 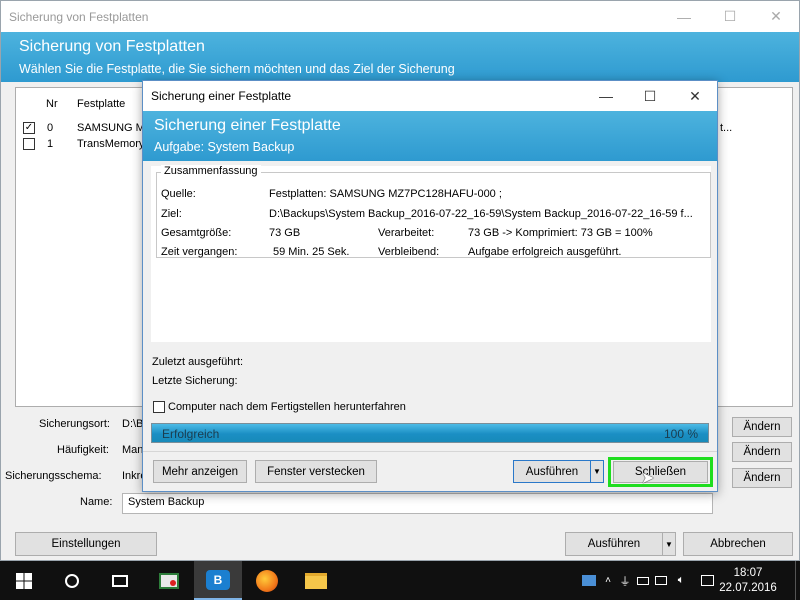 I want to click on remaining-label: Verbleibend:, so click(x=409, y=252).